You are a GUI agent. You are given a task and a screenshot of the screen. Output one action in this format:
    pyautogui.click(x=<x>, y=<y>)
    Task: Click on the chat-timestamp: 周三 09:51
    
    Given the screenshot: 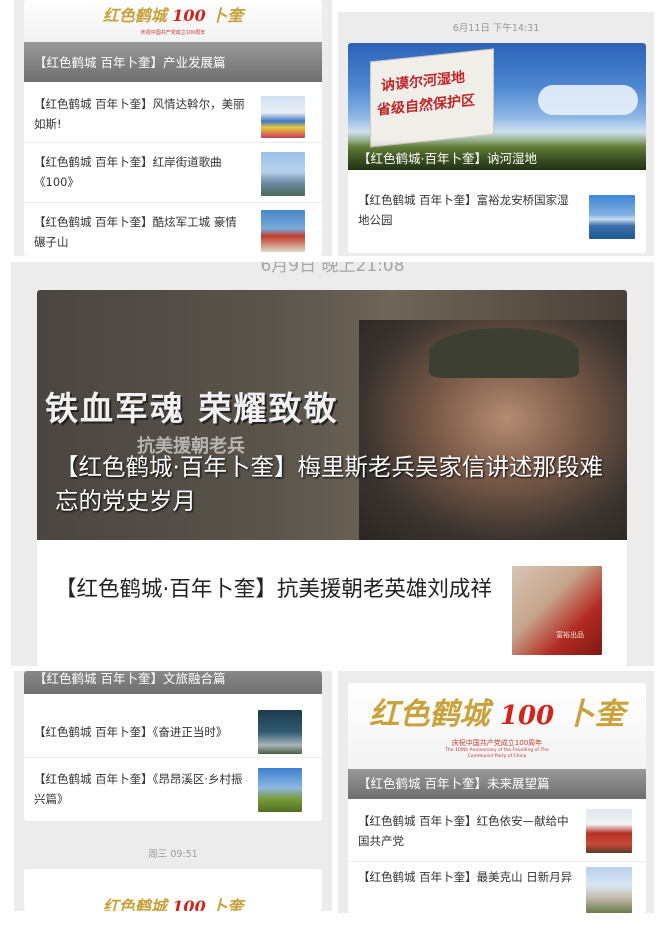 What is the action you would take?
    pyautogui.click(x=173, y=854)
    